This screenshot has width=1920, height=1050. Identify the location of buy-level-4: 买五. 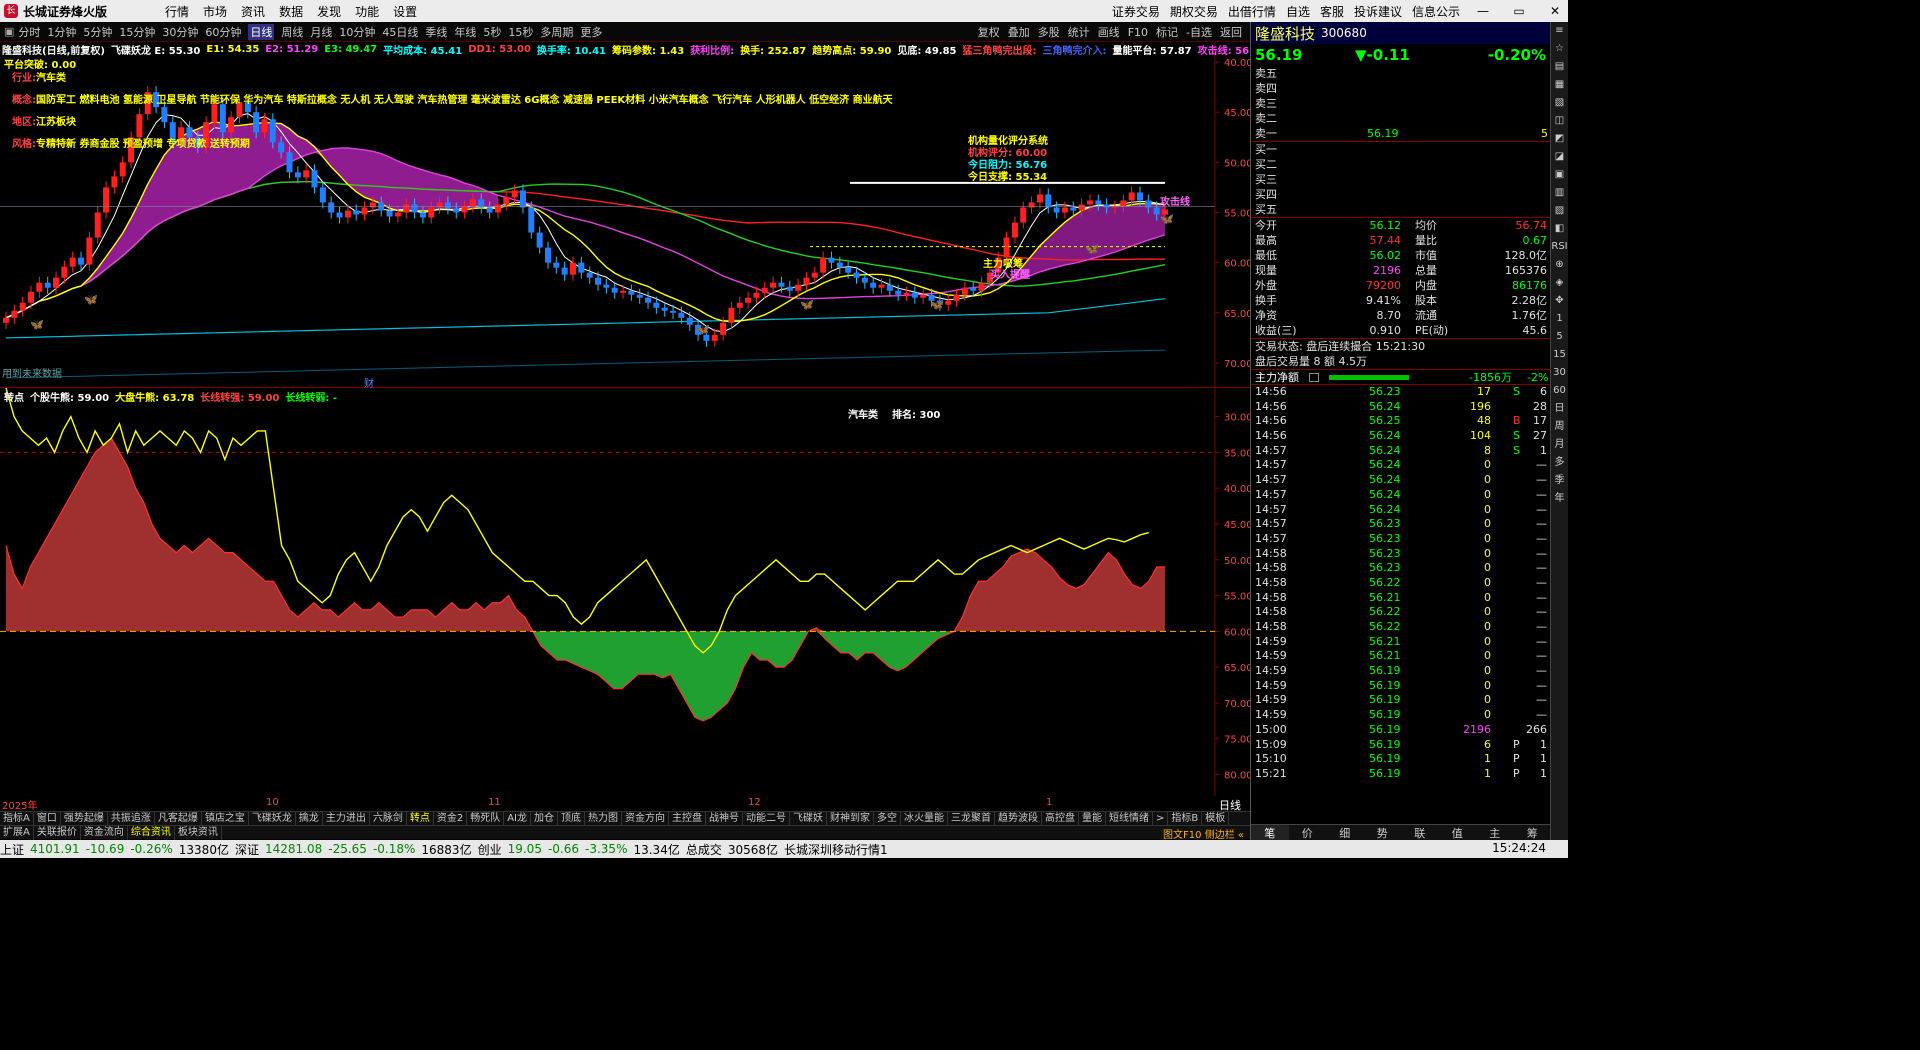
(1400, 209).